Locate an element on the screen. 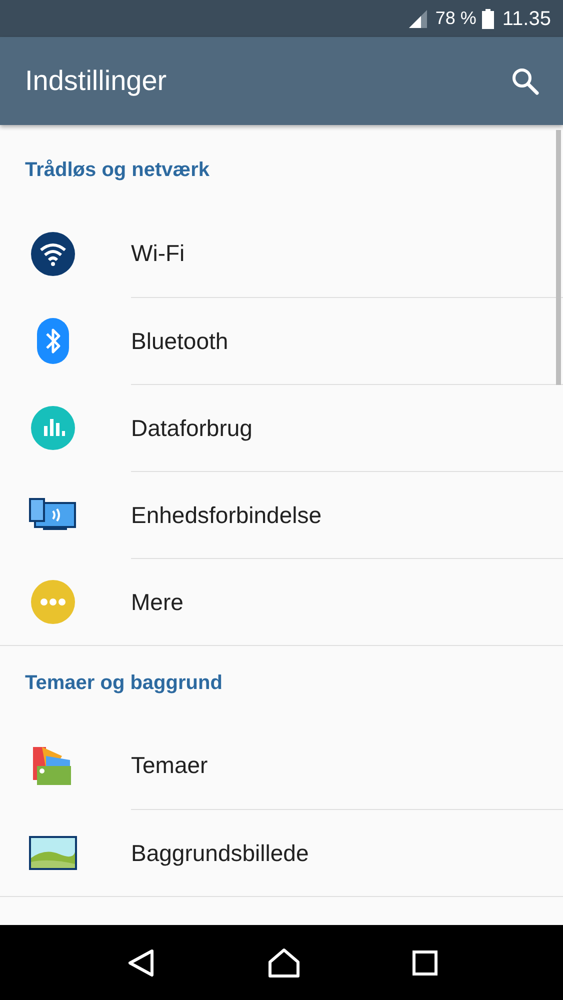 The image size is (563, 1000). item-label: Mere is located at coordinates (157, 602).